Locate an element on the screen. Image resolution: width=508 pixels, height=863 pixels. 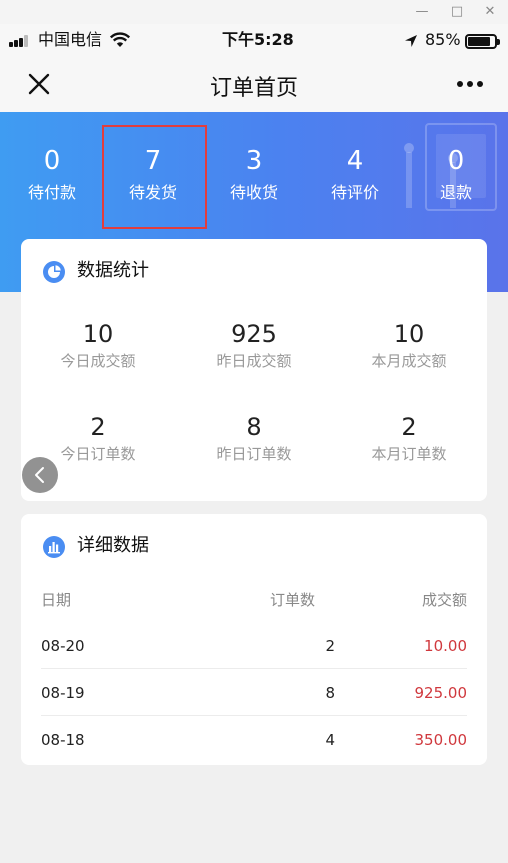
metric-month-sales: 10 本月成交额 is located at coordinates (409, 345).